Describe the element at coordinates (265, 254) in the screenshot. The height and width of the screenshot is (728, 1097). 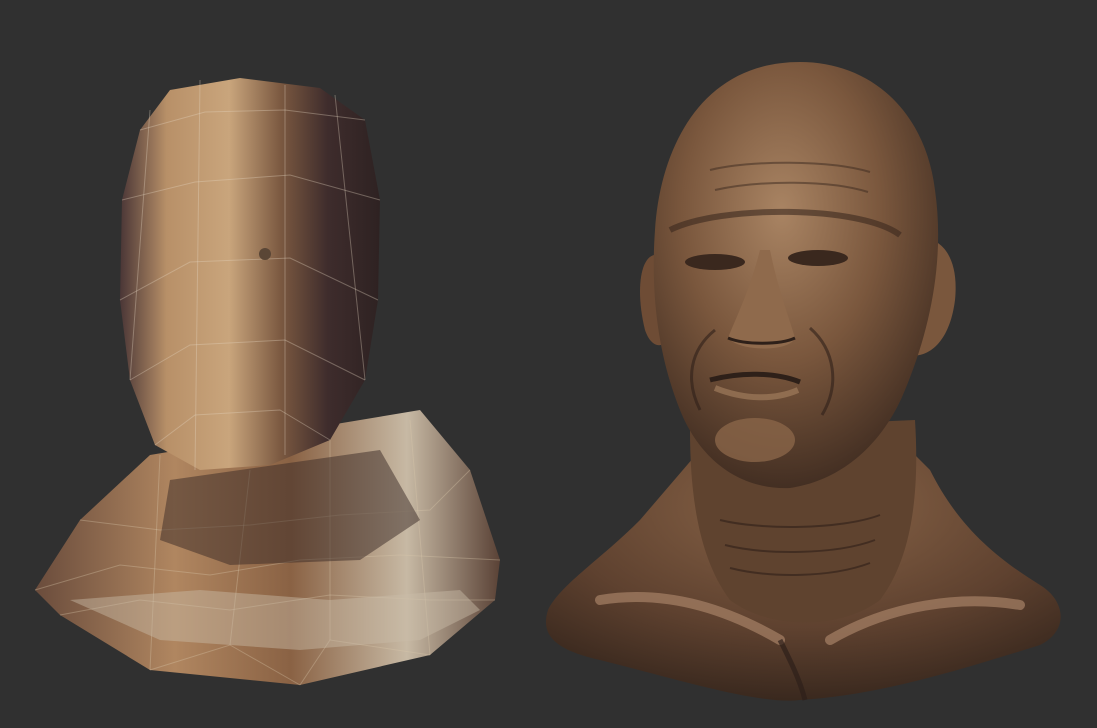
I see `lowpoly-vertex-marker` at that location.